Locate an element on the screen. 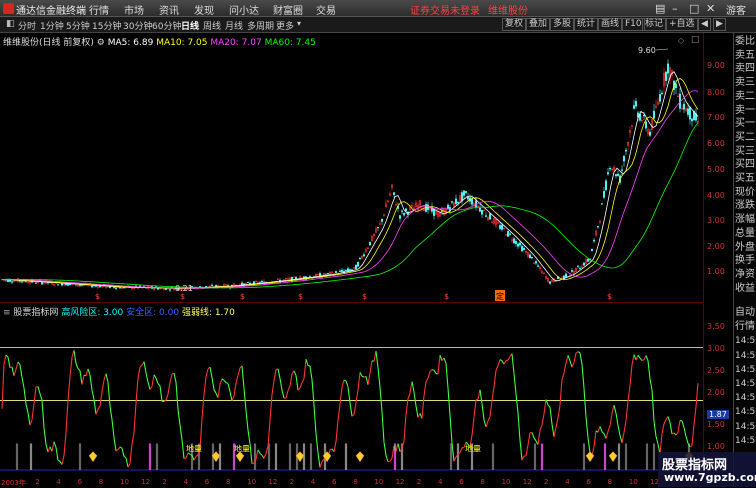 The height and width of the screenshot is (488, 756). period-more: 更多 is located at coordinates (285, 25).